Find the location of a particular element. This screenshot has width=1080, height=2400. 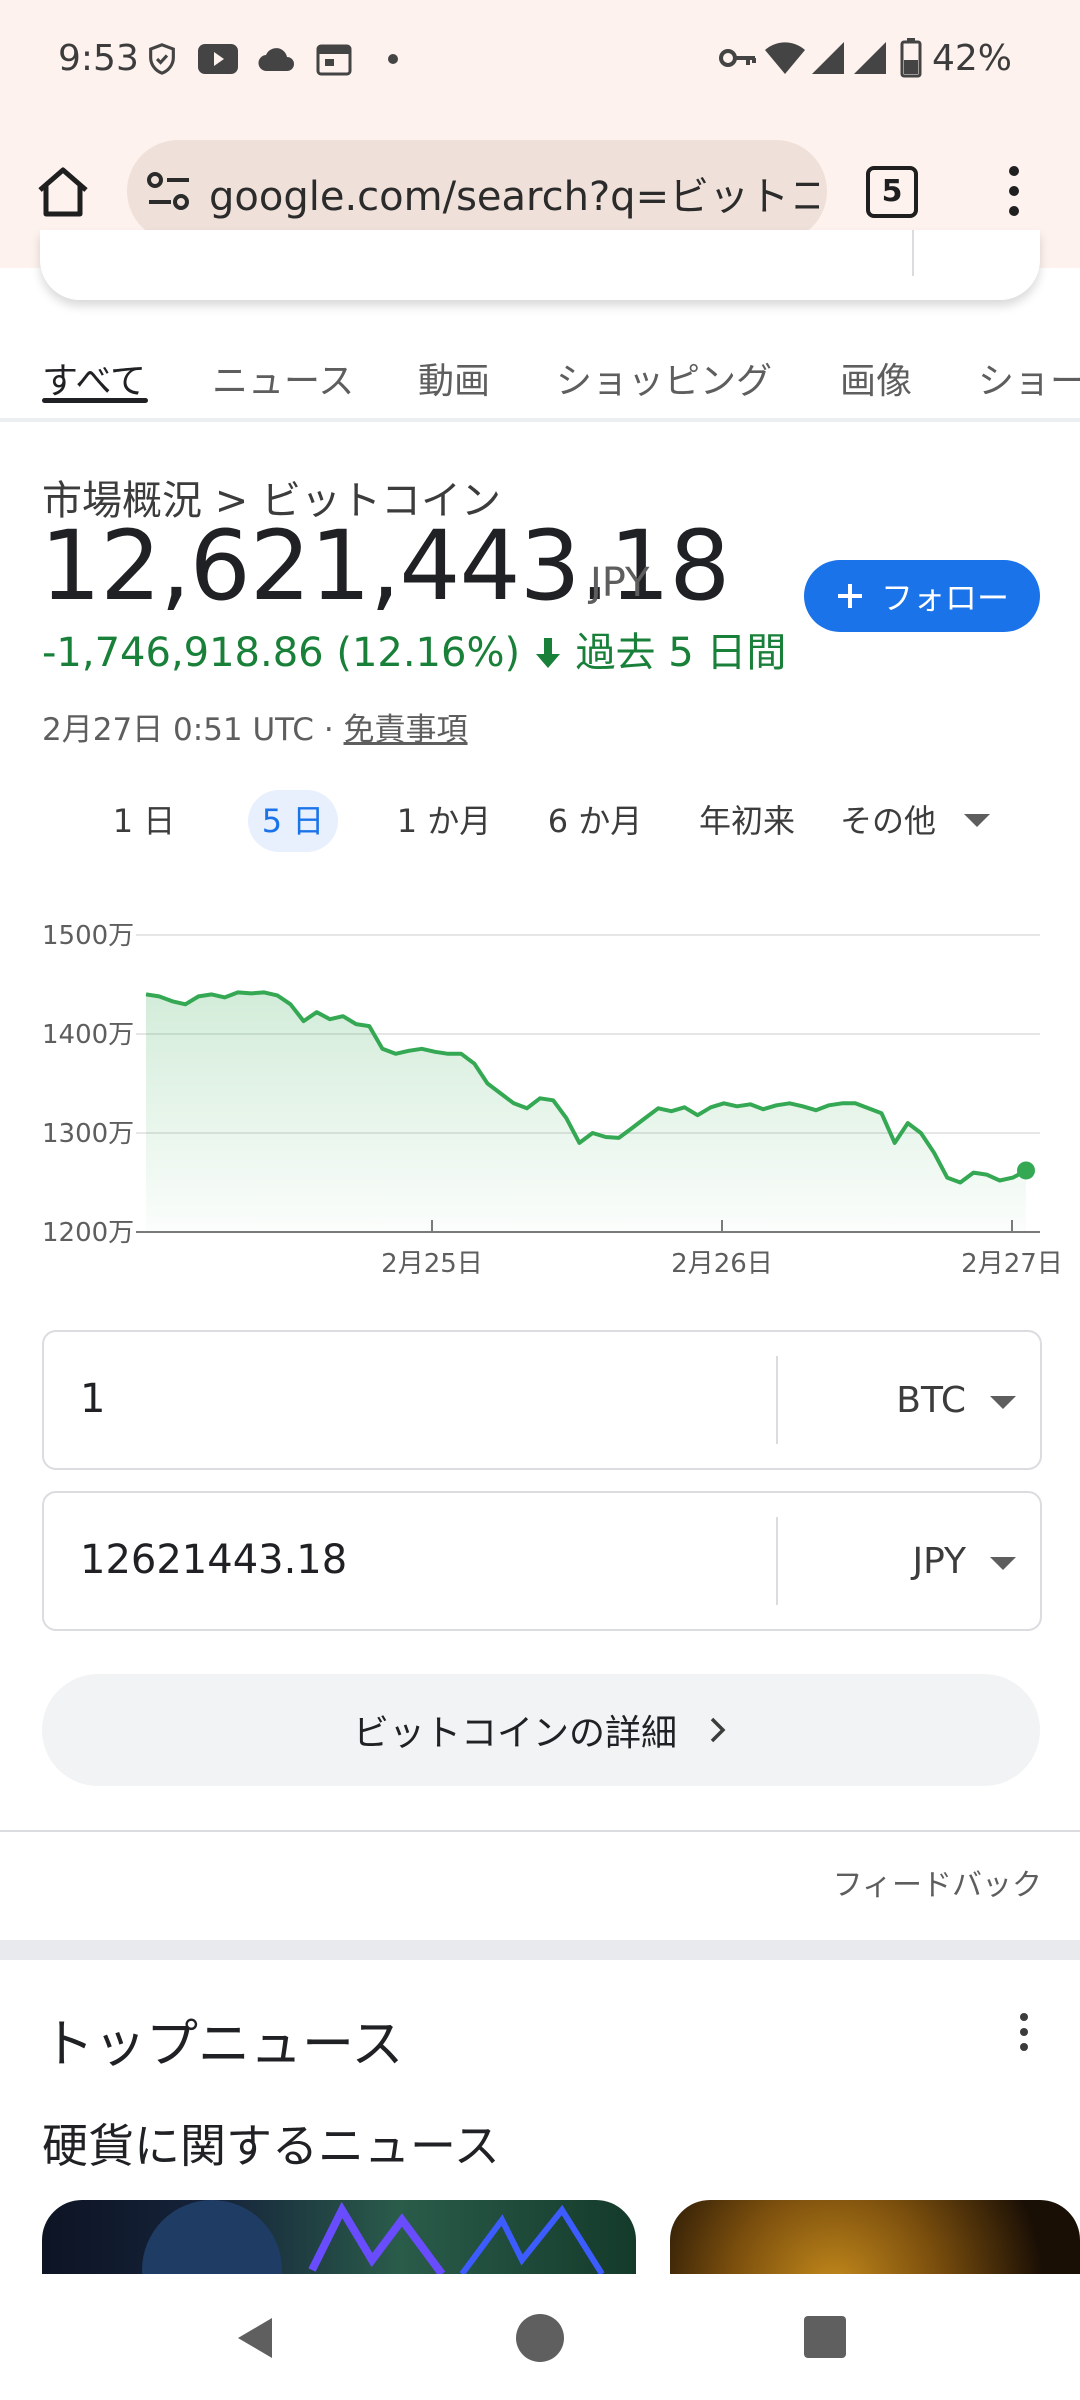

tab-selected-indicator is located at coordinates (95, 400).